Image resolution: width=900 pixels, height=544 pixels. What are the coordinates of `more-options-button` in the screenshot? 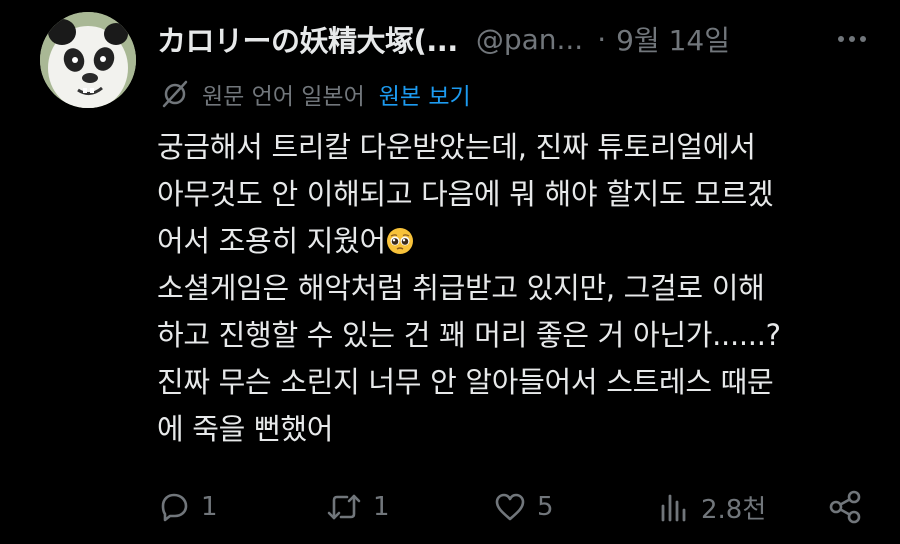 It's located at (852, 39).